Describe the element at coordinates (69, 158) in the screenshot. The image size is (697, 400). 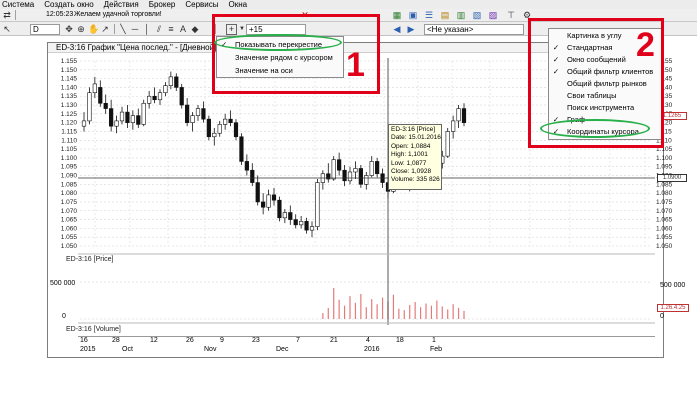
I see `price-tick-left: 1.100` at that location.